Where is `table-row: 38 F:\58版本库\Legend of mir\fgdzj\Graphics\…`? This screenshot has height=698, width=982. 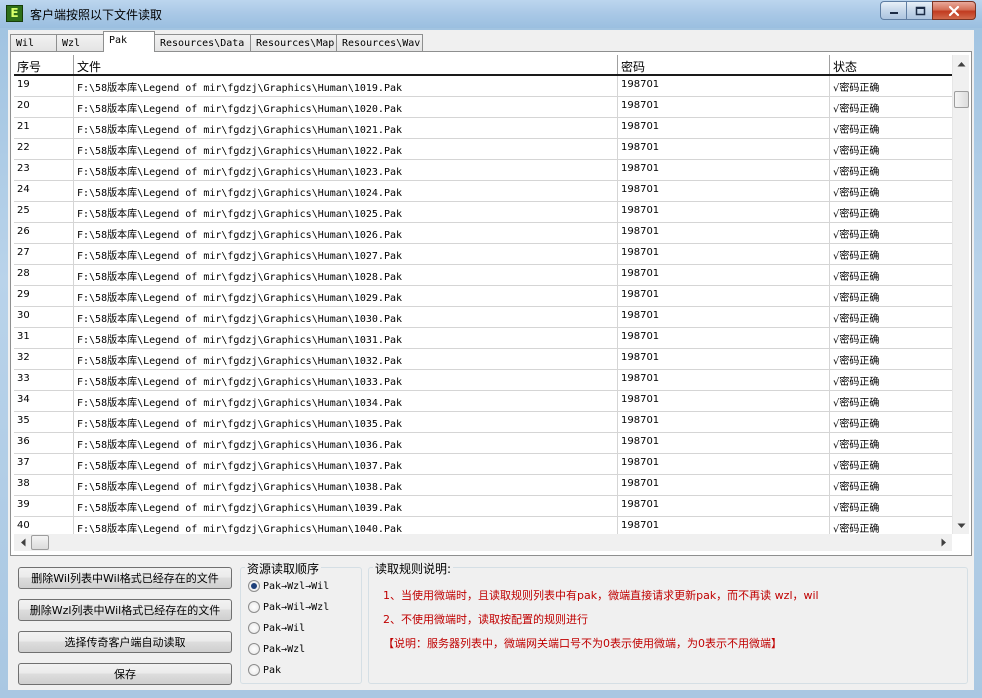 table-row: 38 F:\58版本库\Legend of mir\fgdzj\Graphics\… is located at coordinates (483, 485).